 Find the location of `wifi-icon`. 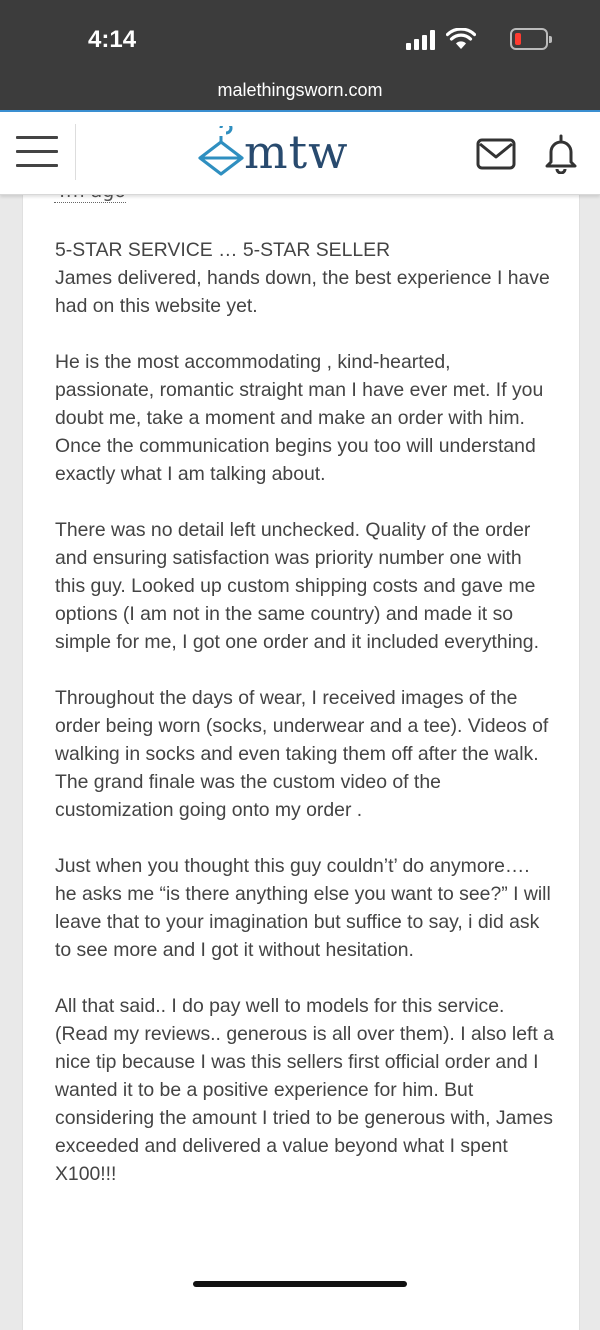

wifi-icon is located at coordinates (461, 38).